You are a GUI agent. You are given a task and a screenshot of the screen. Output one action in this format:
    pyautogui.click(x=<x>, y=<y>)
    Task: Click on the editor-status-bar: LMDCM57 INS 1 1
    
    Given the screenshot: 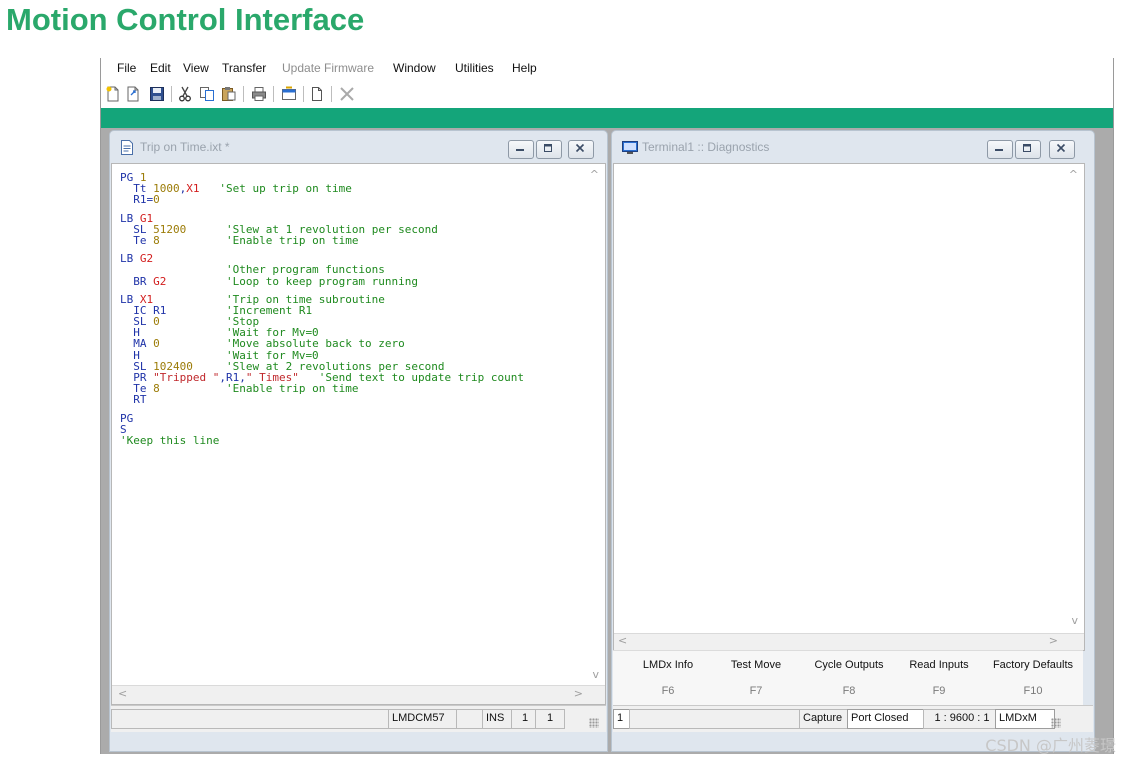 What is the action you would take?
    pyautogui.click(x=358, y=718)
    